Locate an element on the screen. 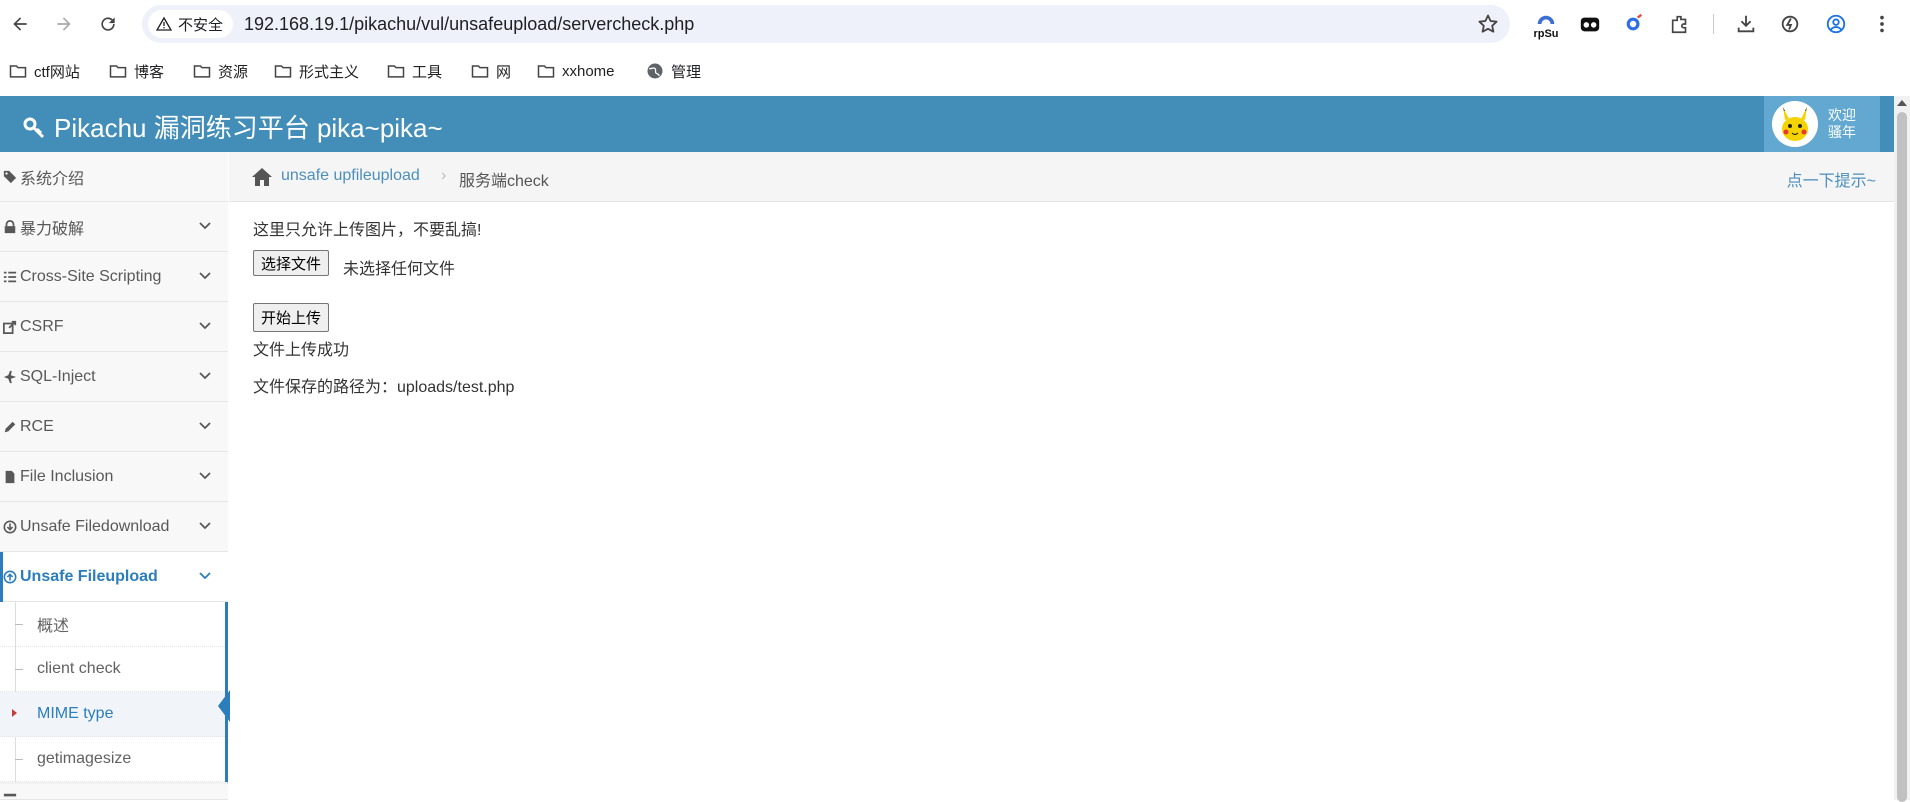 The width and height of the screenshot is (1910, 802). reload-button is located at coordinates (108, 24).